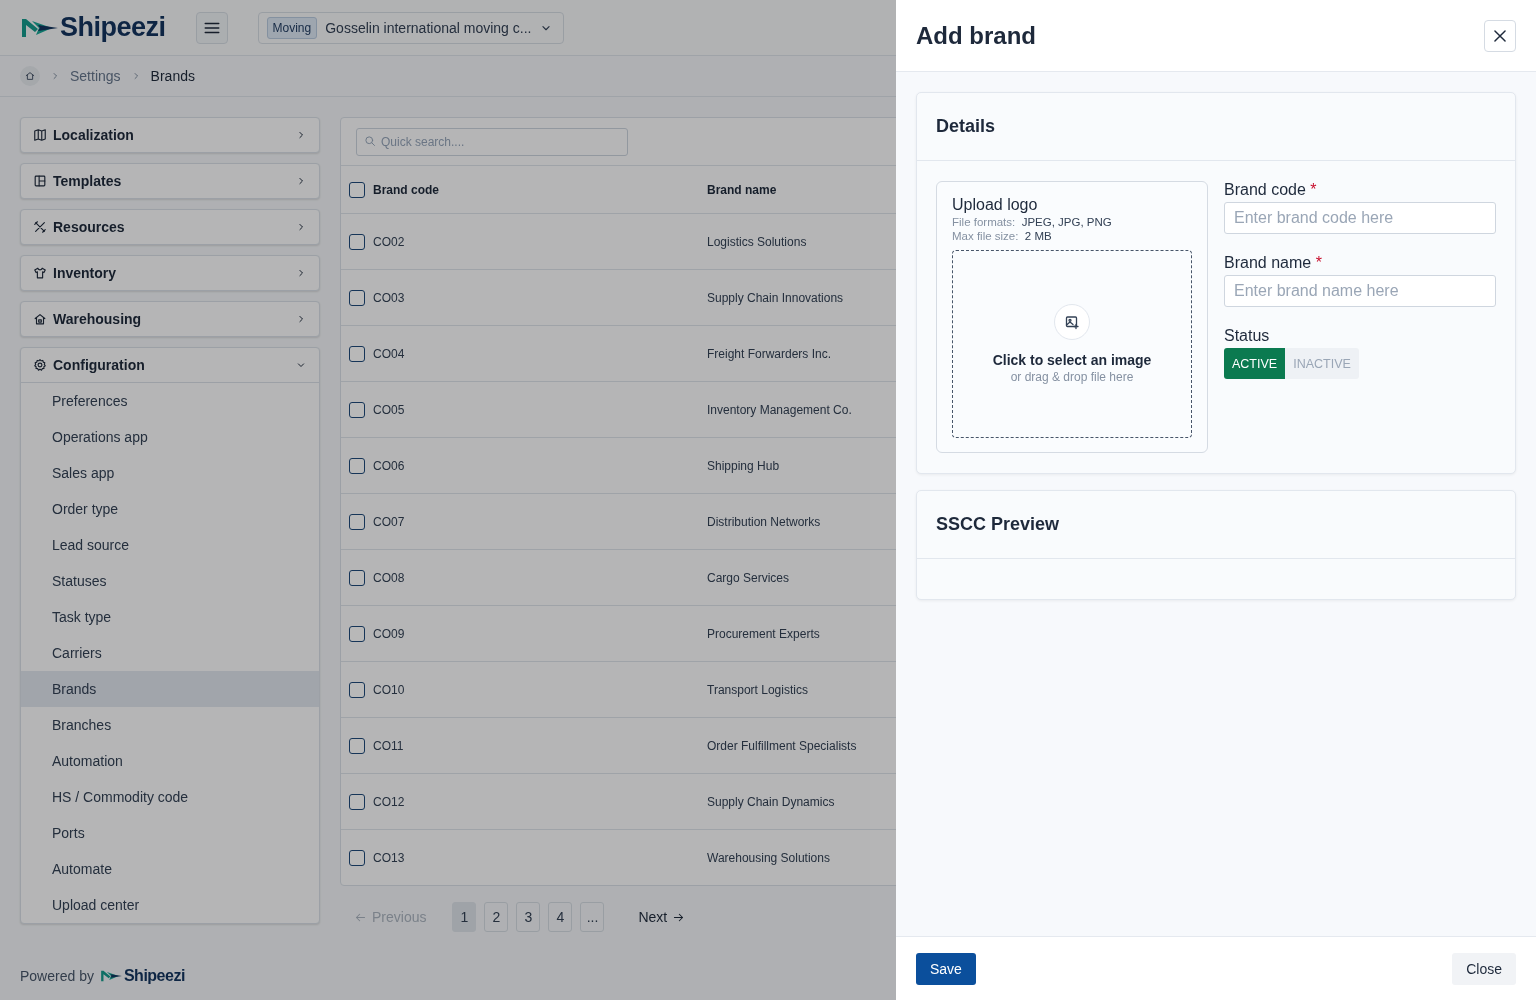  I want to click on table-cell: Procurement Experts, so click(763, 633).